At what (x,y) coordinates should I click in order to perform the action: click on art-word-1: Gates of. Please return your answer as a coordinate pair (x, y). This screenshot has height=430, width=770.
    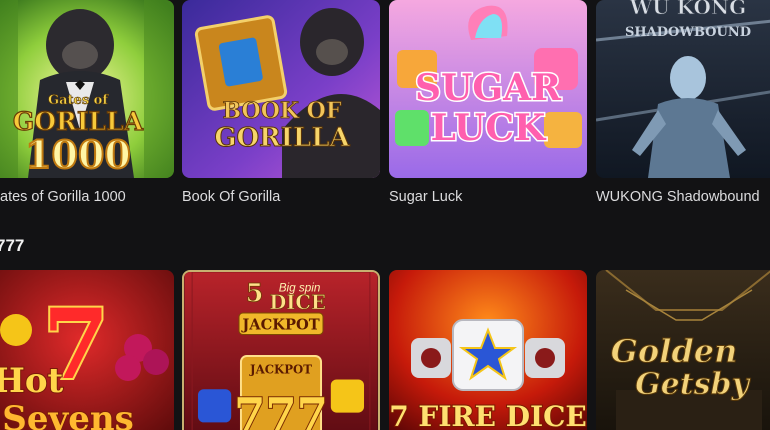
    Looking at the image, I should click on (78, 100).